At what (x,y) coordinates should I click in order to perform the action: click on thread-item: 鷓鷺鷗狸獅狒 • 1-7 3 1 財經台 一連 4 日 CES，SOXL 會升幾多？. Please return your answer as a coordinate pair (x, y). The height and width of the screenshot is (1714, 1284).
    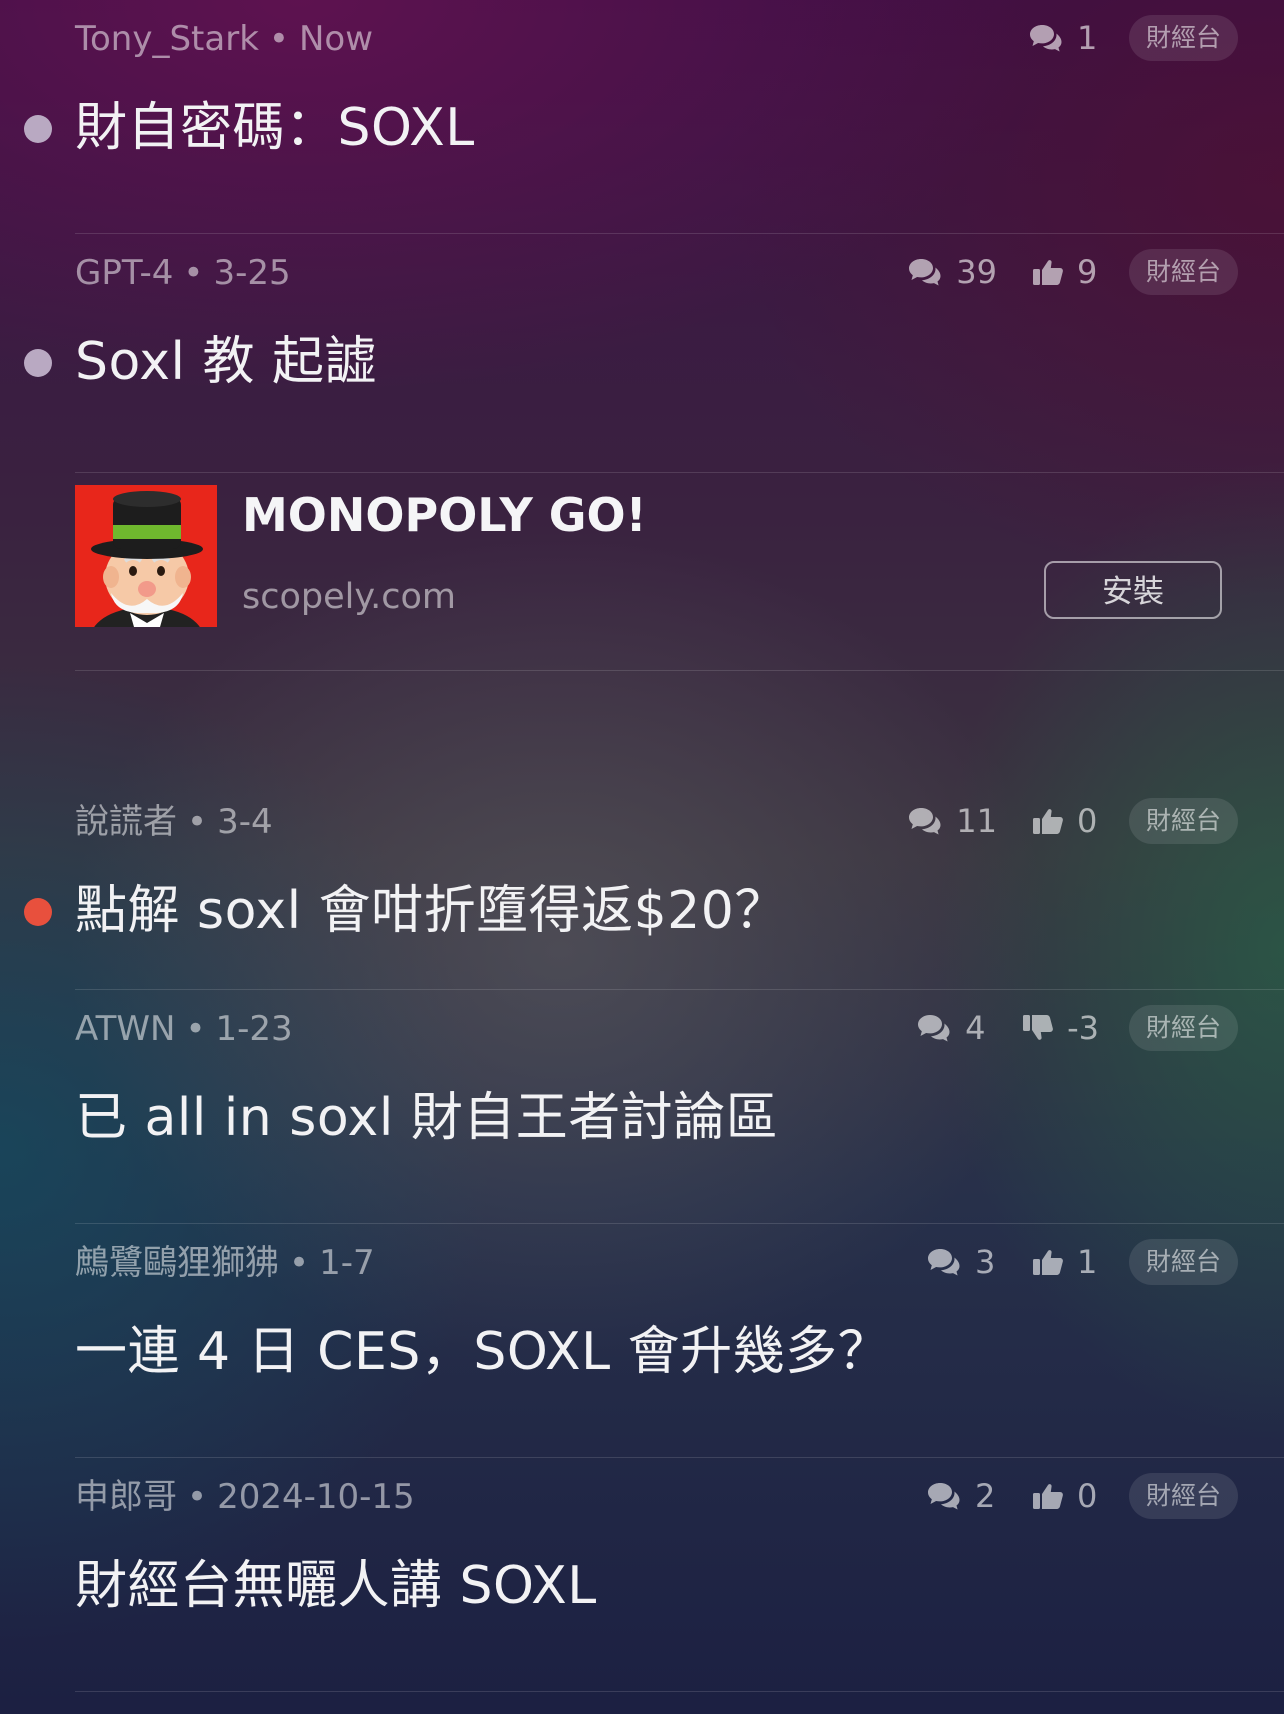
    Looking at the image, I should click on (642, 1341).